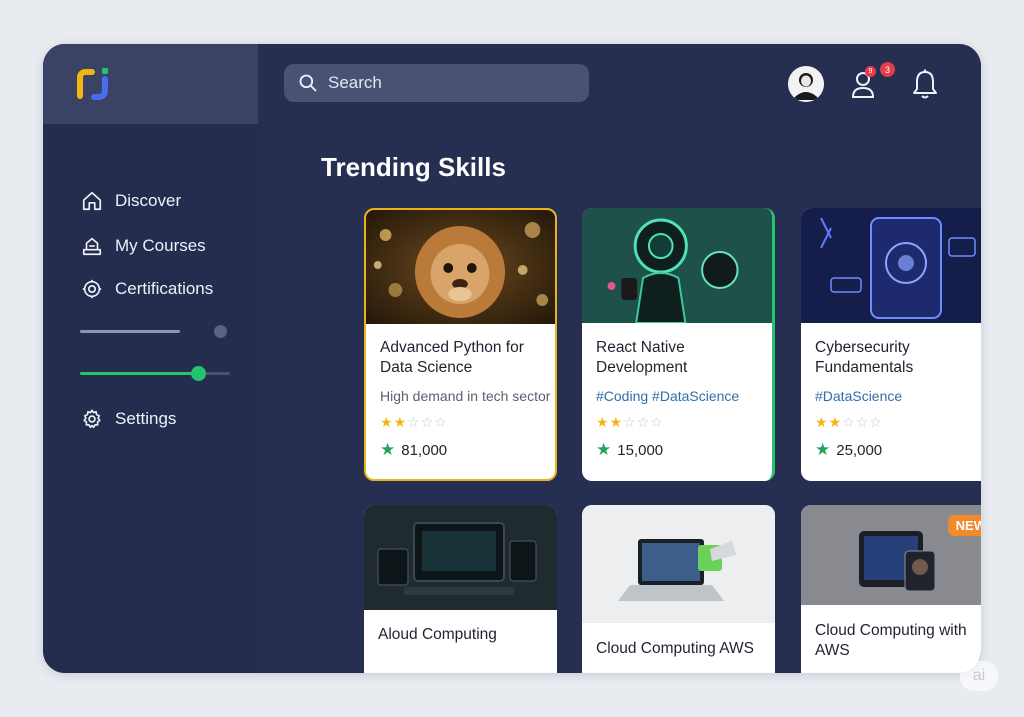  What do you see at coordinates (92, 246) in the screenshot?
I see `courses-icon` at bounding box center [92, 246].